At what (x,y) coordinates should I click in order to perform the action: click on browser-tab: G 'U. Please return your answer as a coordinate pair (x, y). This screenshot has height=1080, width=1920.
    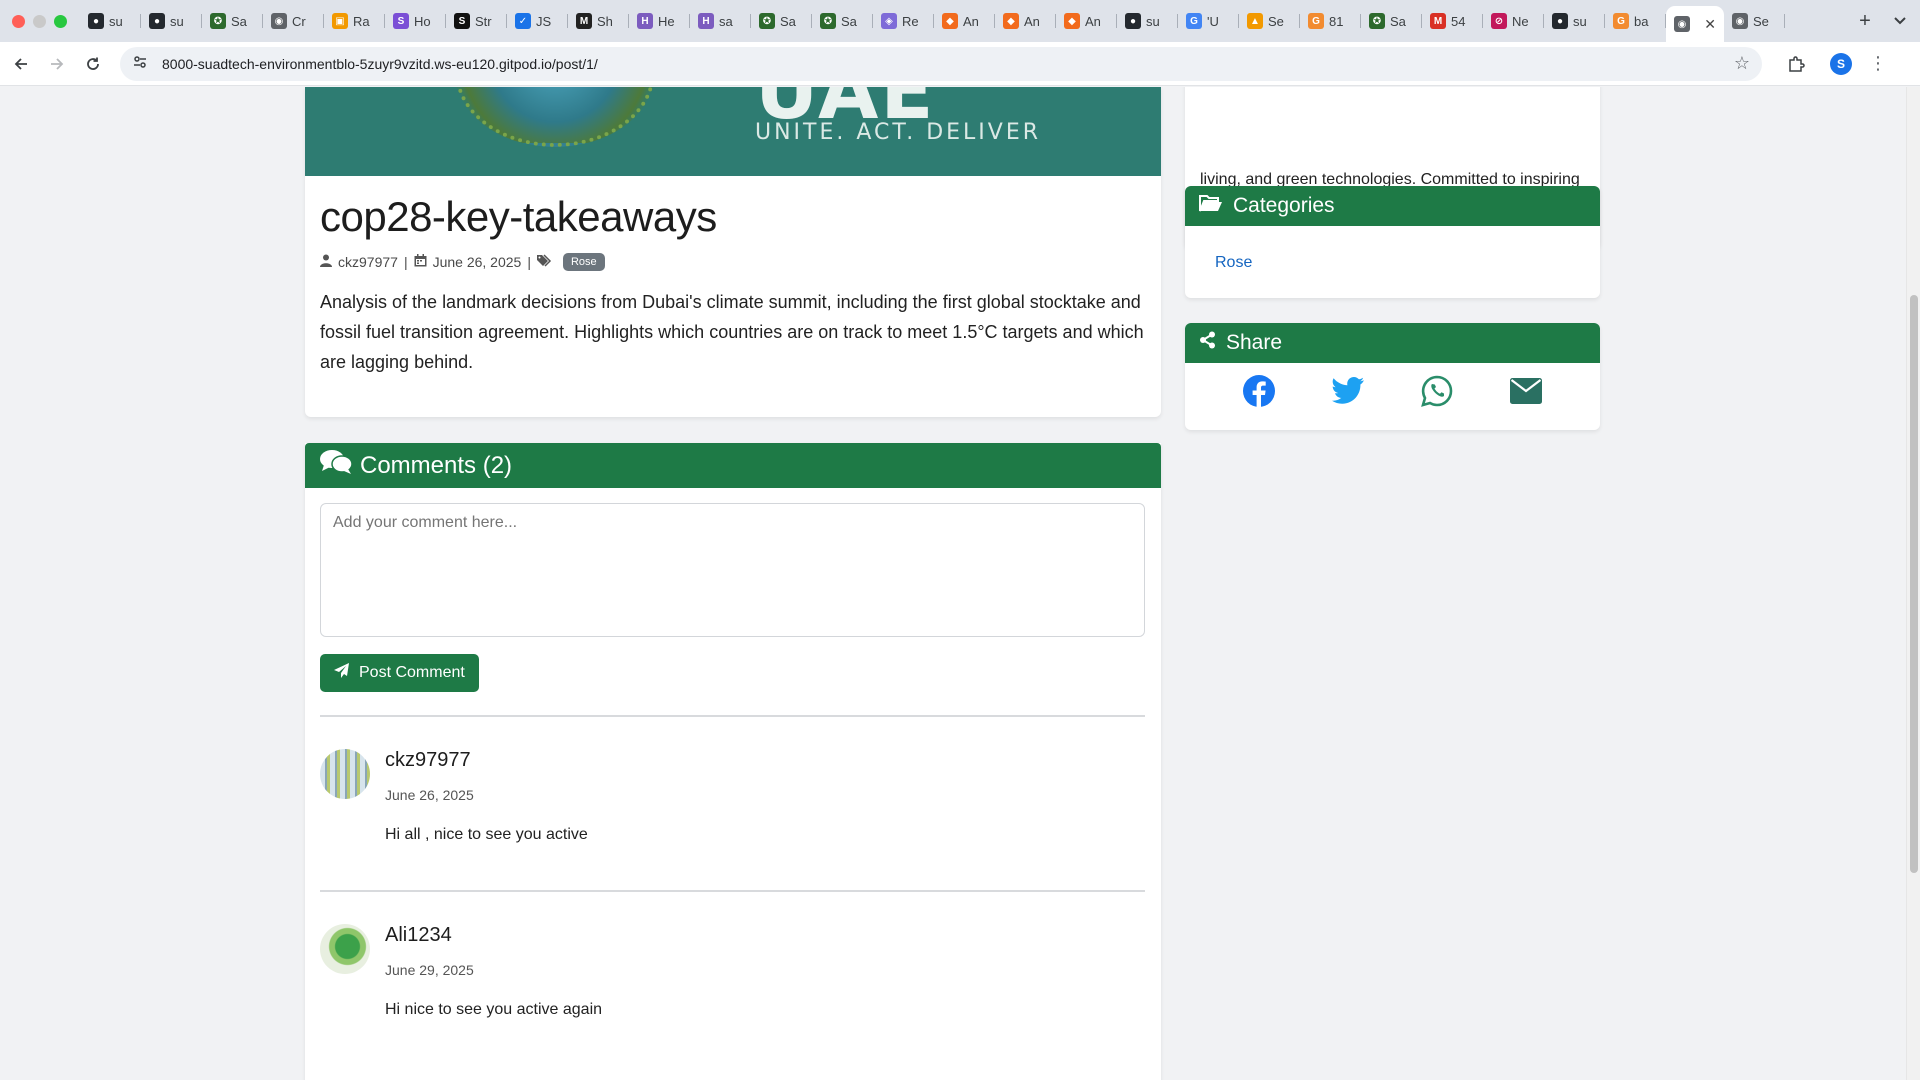
    Looking at the image, I should click on (1208, 21).